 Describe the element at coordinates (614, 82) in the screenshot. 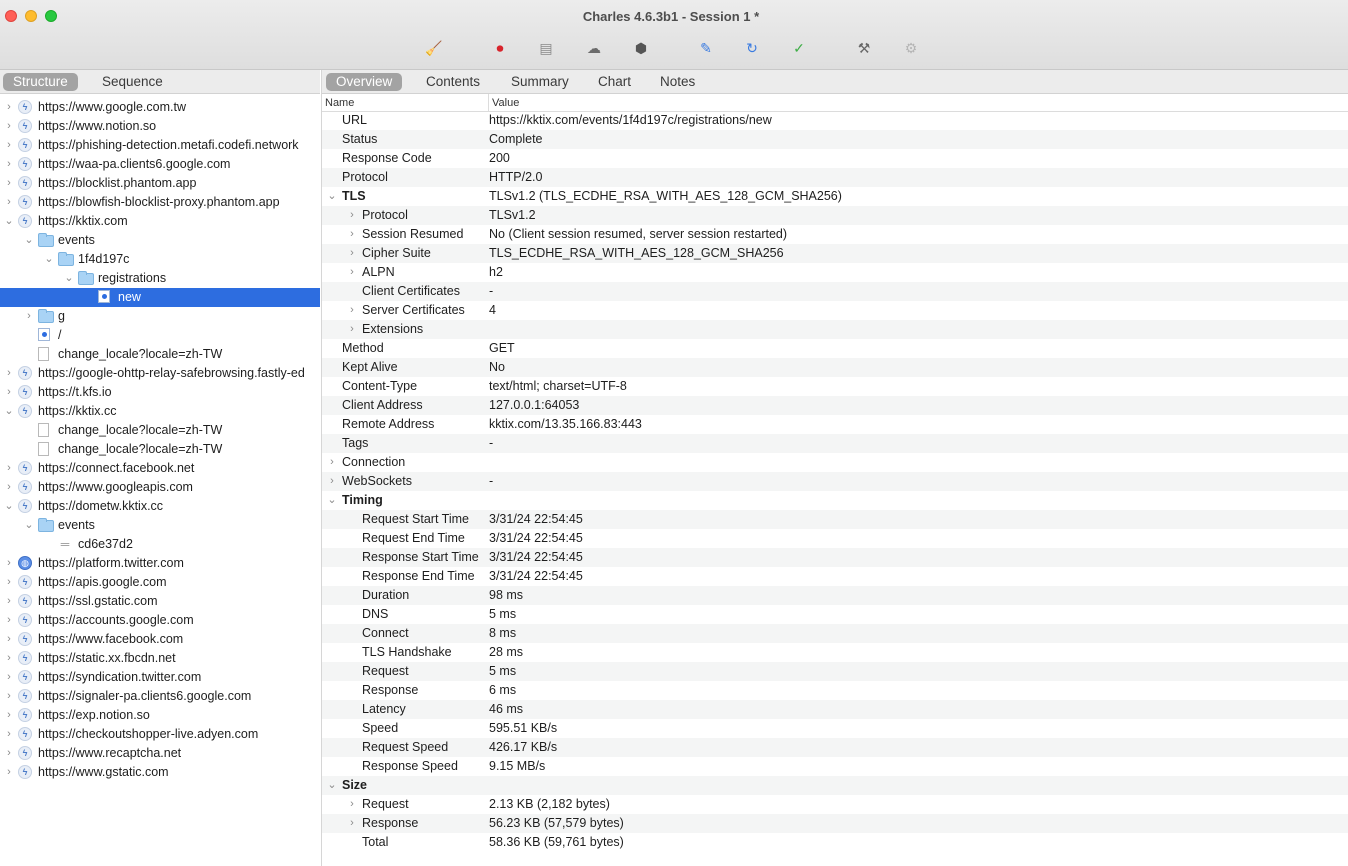

I see `tab-chart: Chart` at that location.